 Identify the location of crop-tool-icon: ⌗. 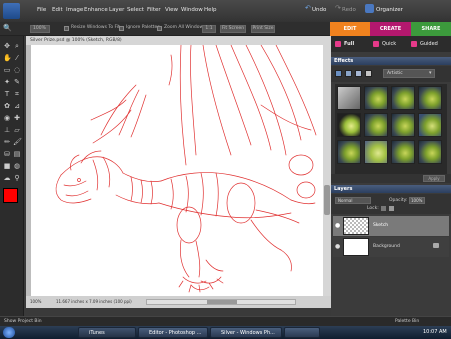
(17, 94).